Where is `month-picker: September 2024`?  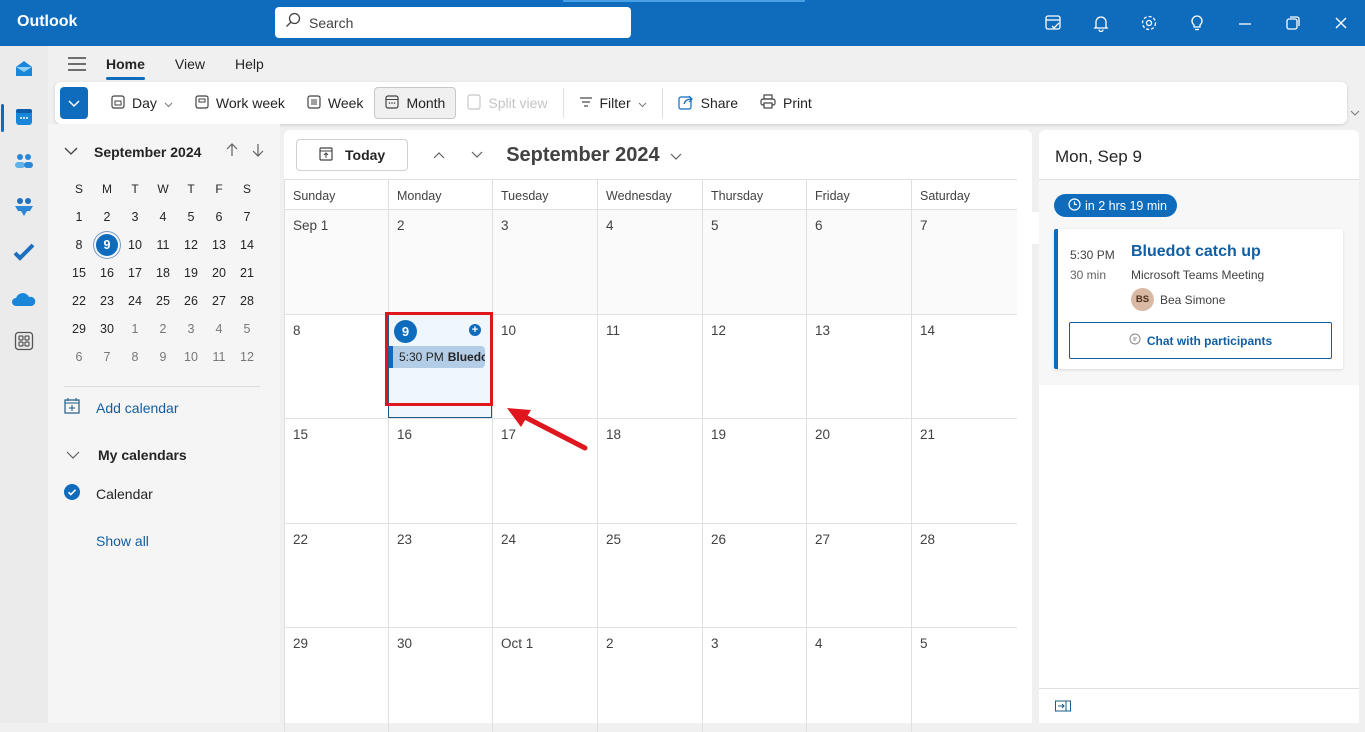 month-picker: September 2024 is located at coordinates (594, 155).